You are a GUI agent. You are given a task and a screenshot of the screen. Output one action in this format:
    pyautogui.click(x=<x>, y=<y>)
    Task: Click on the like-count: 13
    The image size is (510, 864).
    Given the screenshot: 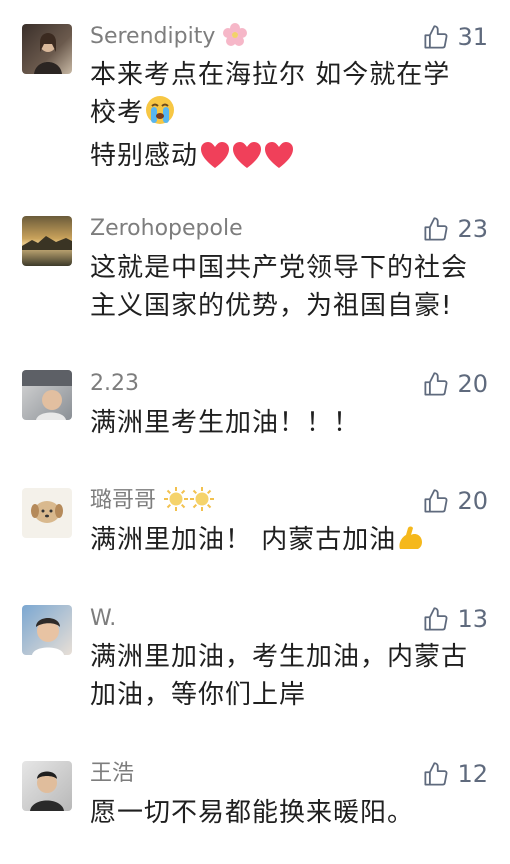 What is the action you would take?
    pyautogui.click(x=472, y=619)
    